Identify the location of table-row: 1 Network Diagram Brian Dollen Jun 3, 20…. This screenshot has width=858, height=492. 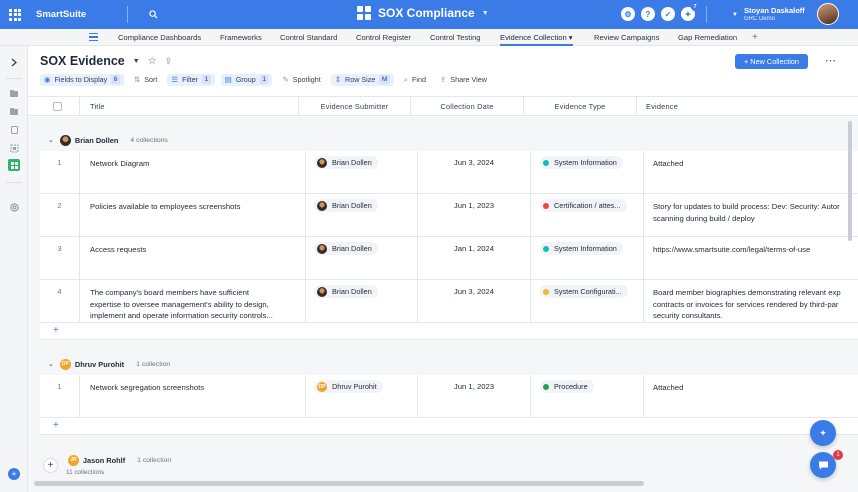
(449, 172).